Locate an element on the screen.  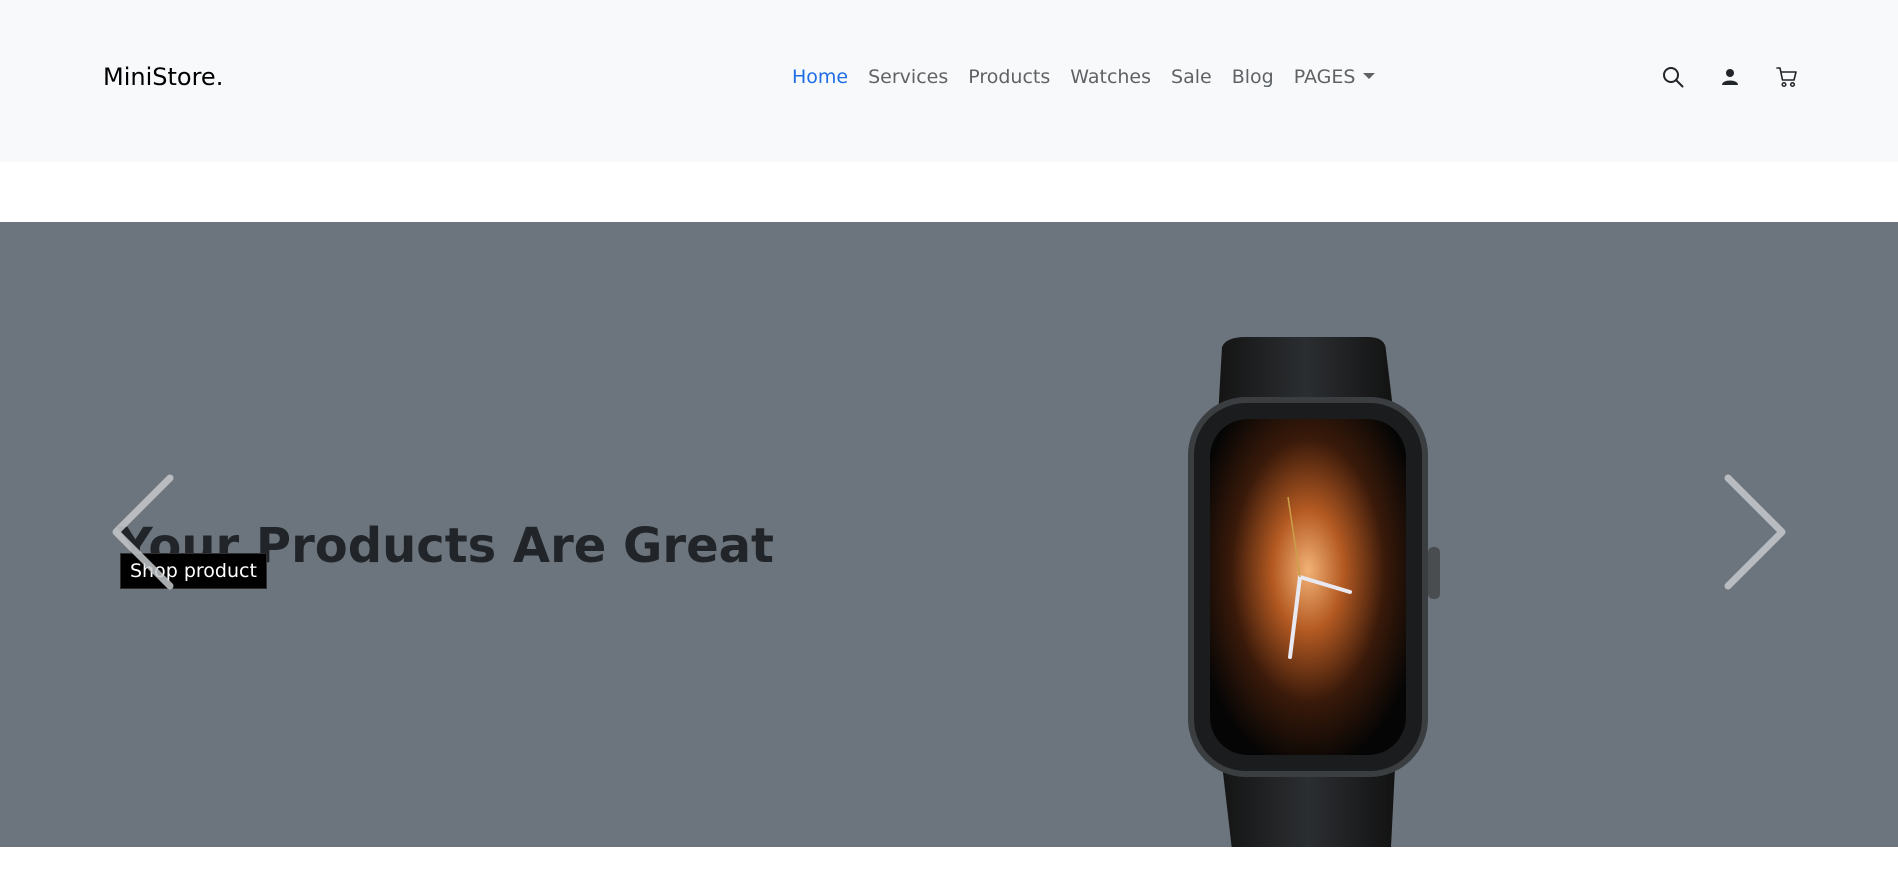
nav-link-services: Services is located at coordinates (908, 77).